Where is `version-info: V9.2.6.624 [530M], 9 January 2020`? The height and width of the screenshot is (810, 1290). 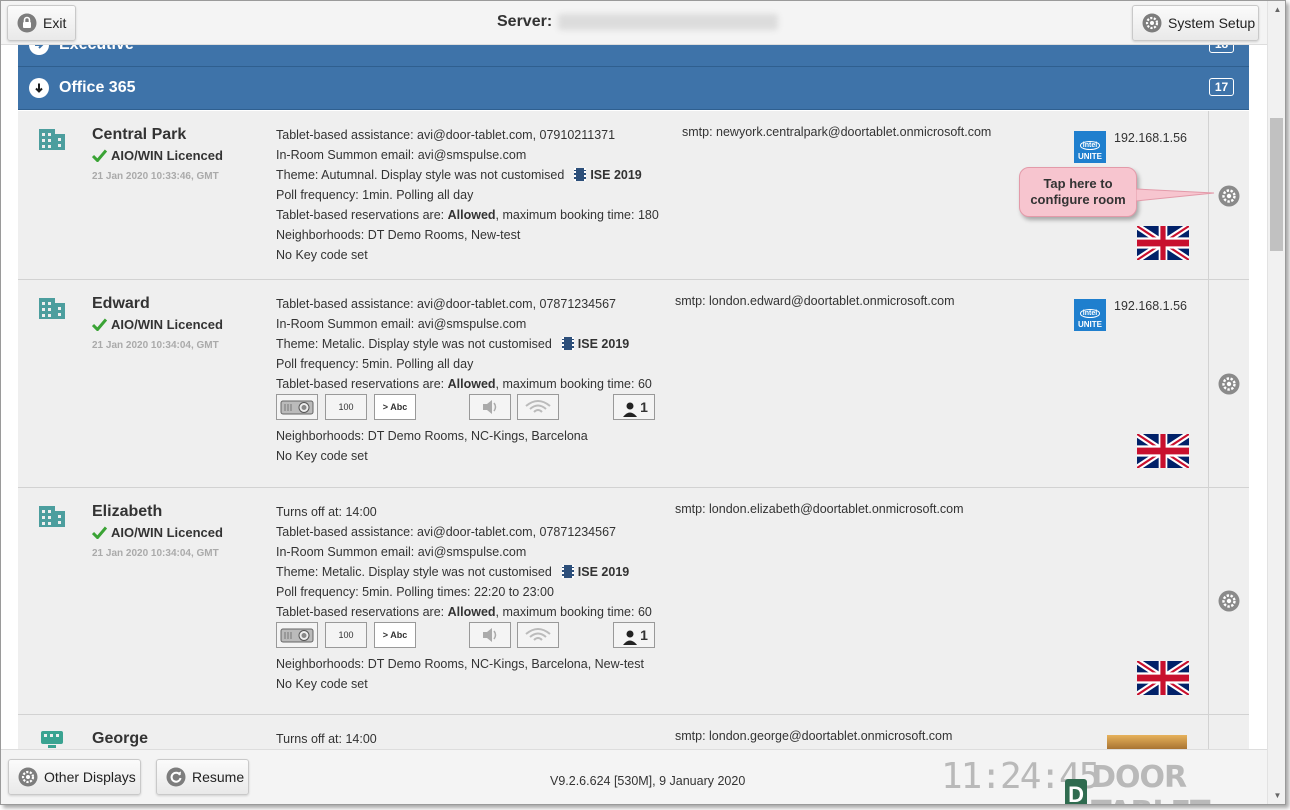 version-info: V9.2.6.624 [530M], 9 January 2020 is located at coordinates (648, 781).